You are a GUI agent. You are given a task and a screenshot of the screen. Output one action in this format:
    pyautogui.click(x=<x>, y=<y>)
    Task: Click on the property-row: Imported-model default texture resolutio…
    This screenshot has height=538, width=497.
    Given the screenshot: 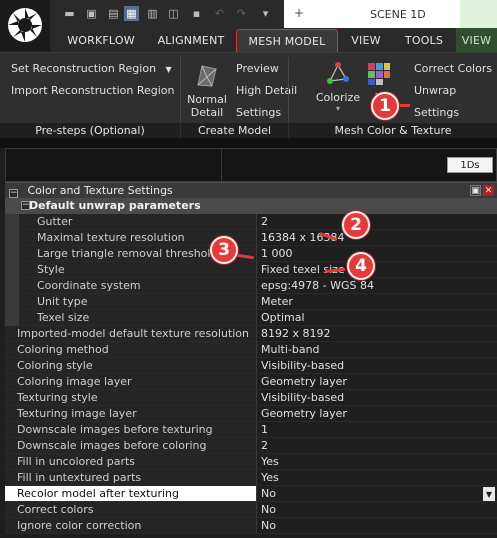 What is the action you would take?
    pyautogui.click(x=251, y=334)
    